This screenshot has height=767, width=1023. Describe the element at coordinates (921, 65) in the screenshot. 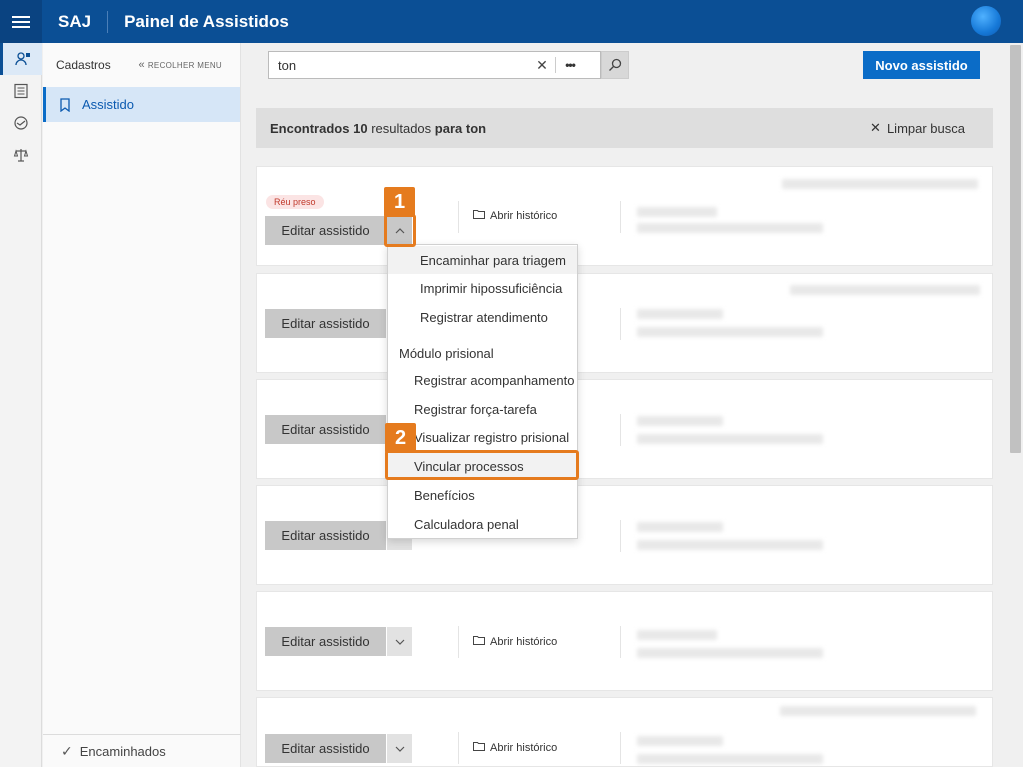

I see `new-assistido-button: Novo assistido` at that location.